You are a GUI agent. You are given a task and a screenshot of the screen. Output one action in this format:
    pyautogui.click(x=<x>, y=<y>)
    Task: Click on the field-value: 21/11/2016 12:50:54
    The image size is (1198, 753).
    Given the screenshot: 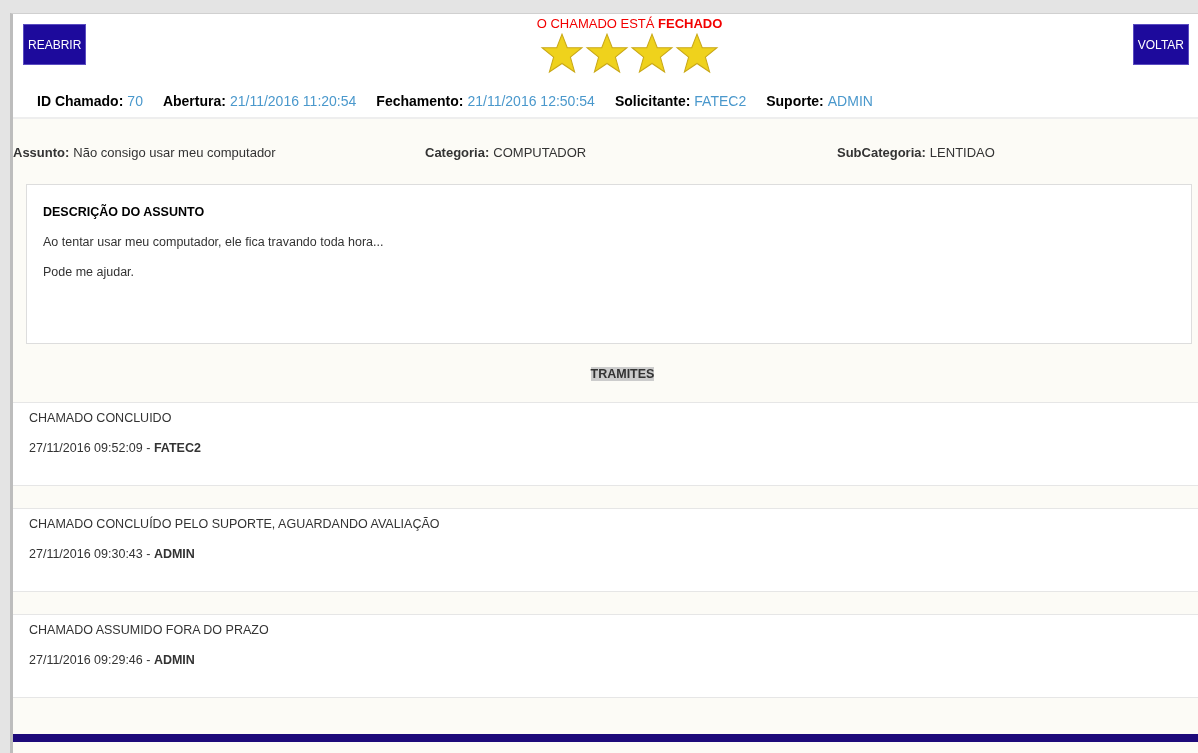 What is the action you would take?
    pyautogui.click(x=531, y=101)
    